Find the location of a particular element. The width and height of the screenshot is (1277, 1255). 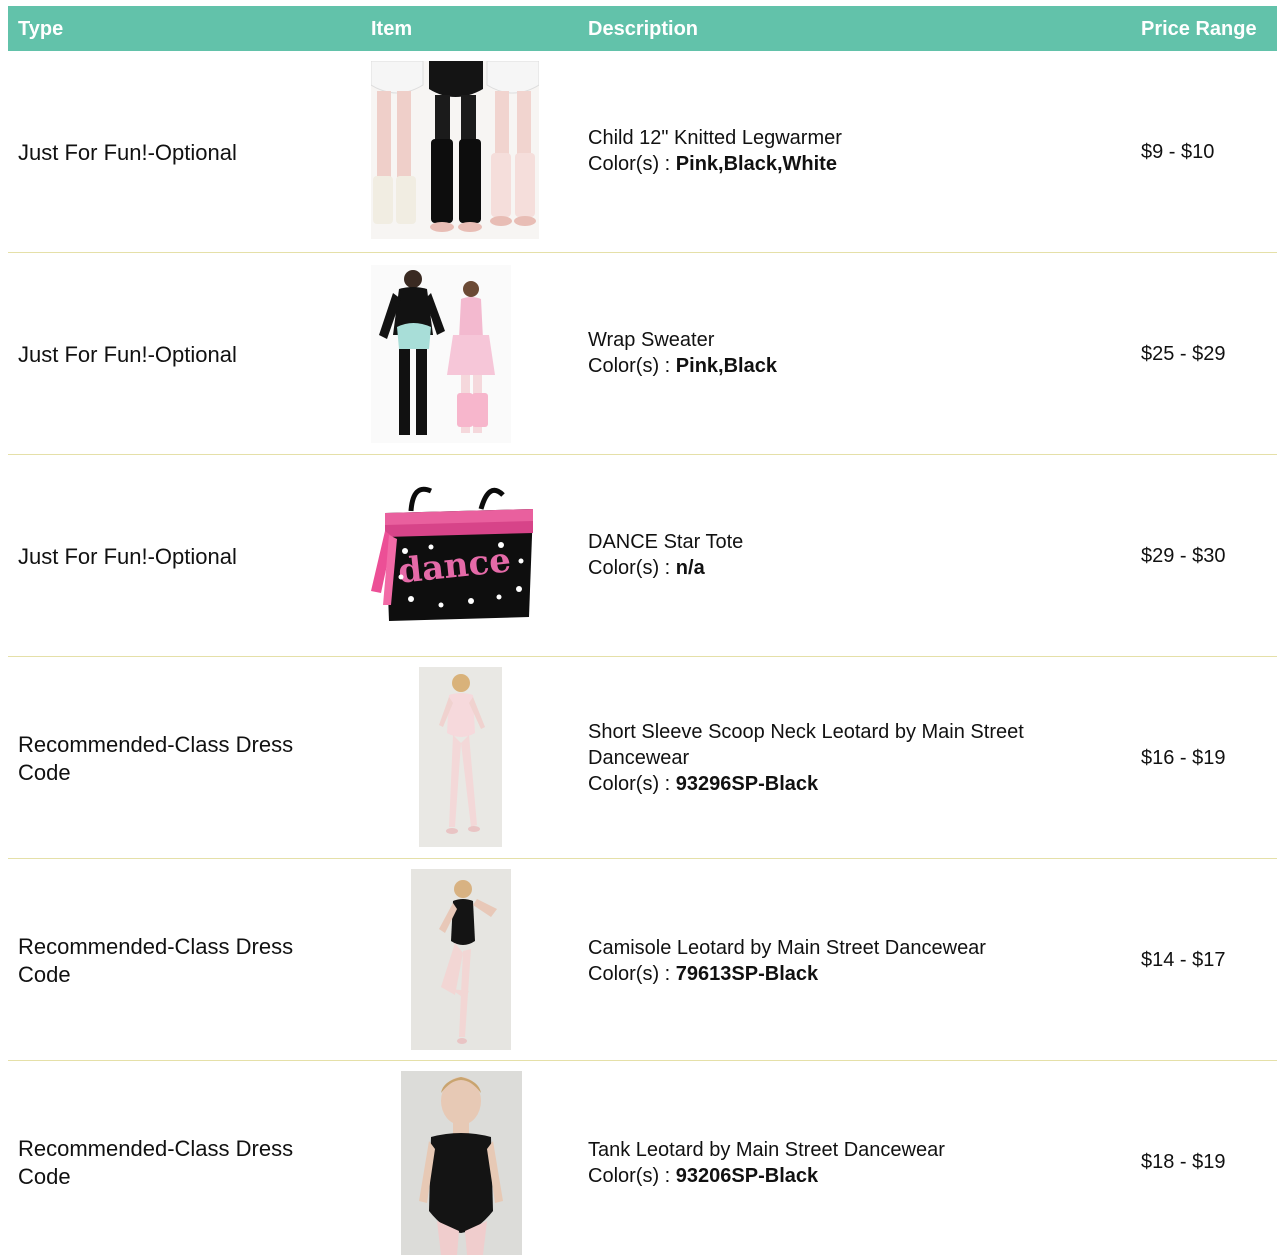

colors-value: 79613SP-Black is located at coordinates (747, 974).